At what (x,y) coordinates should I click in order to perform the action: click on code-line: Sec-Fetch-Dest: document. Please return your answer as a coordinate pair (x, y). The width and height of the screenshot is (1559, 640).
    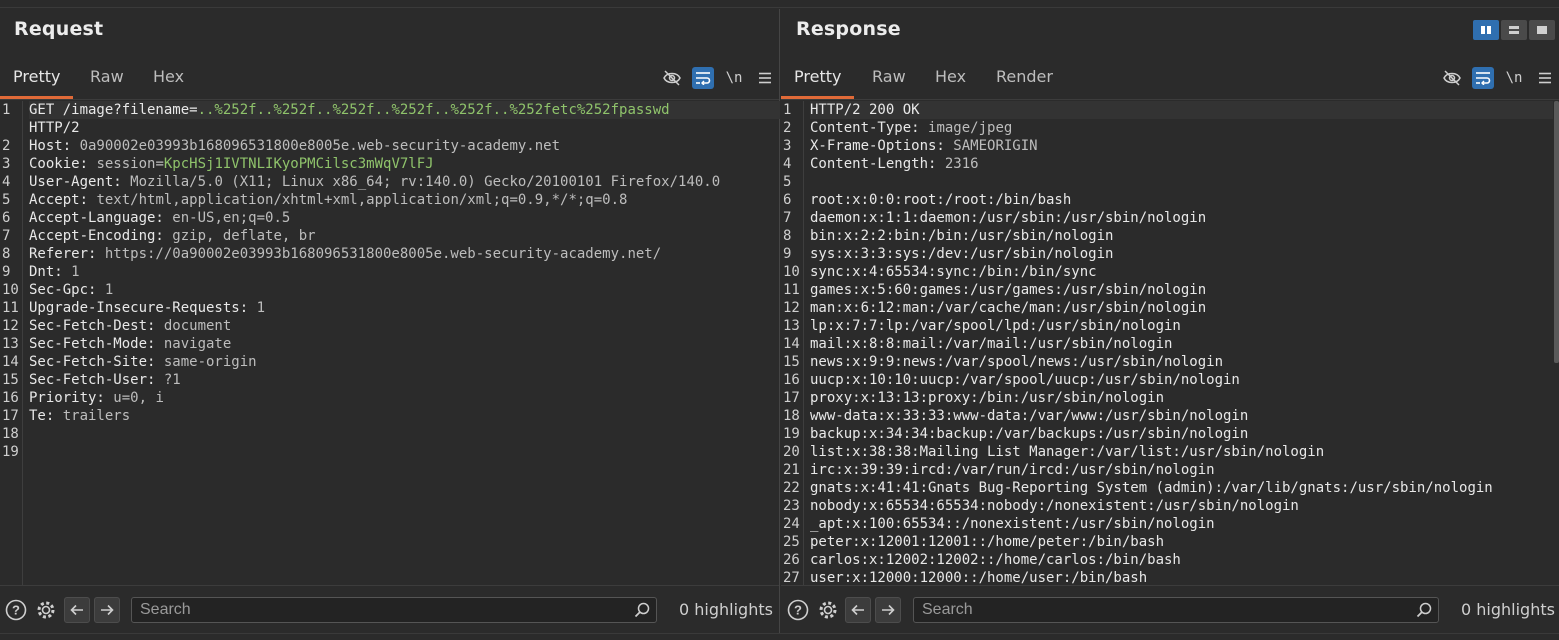
    Looking at the image, I should click on (404, 326).